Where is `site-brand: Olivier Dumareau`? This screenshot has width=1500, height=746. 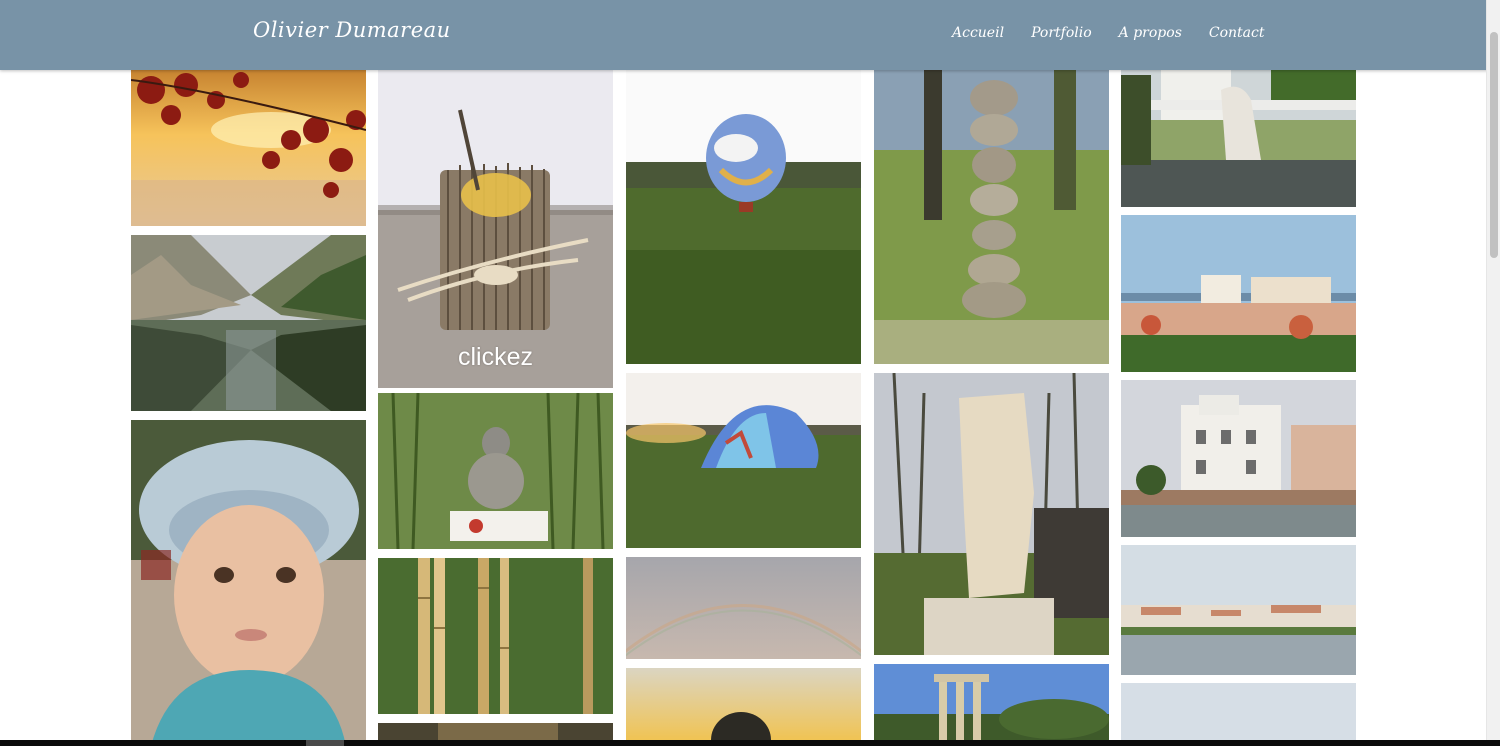 site-brand: Olivier Dumareau is located at coordinates (352, 30).